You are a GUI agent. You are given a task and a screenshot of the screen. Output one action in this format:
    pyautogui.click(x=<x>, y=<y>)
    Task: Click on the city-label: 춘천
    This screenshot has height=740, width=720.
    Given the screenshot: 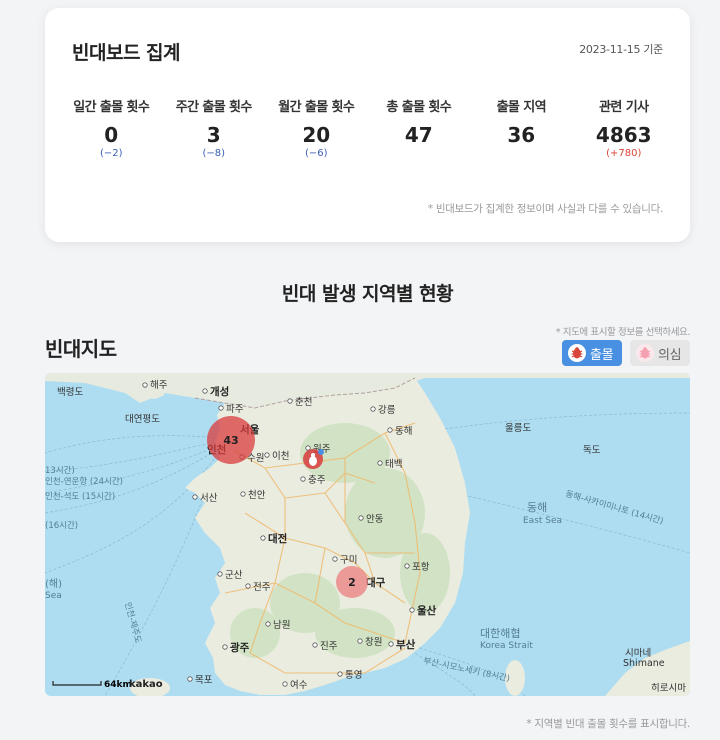 What is the action you would take?
    pyautogui.click(x=303, y=402)
    